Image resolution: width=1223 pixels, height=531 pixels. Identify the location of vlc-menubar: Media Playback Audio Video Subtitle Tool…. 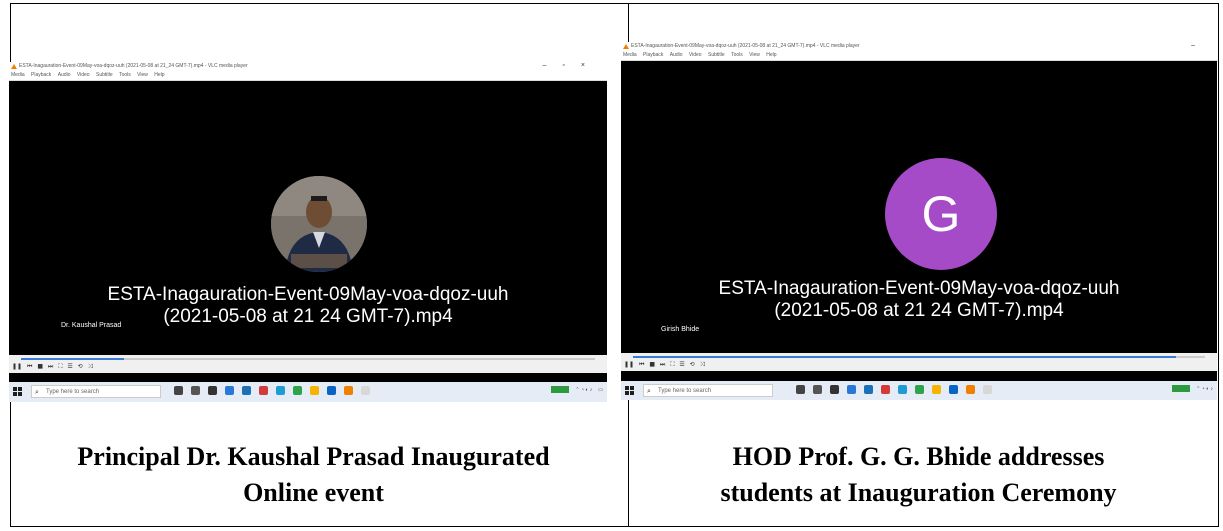
(308, 76).